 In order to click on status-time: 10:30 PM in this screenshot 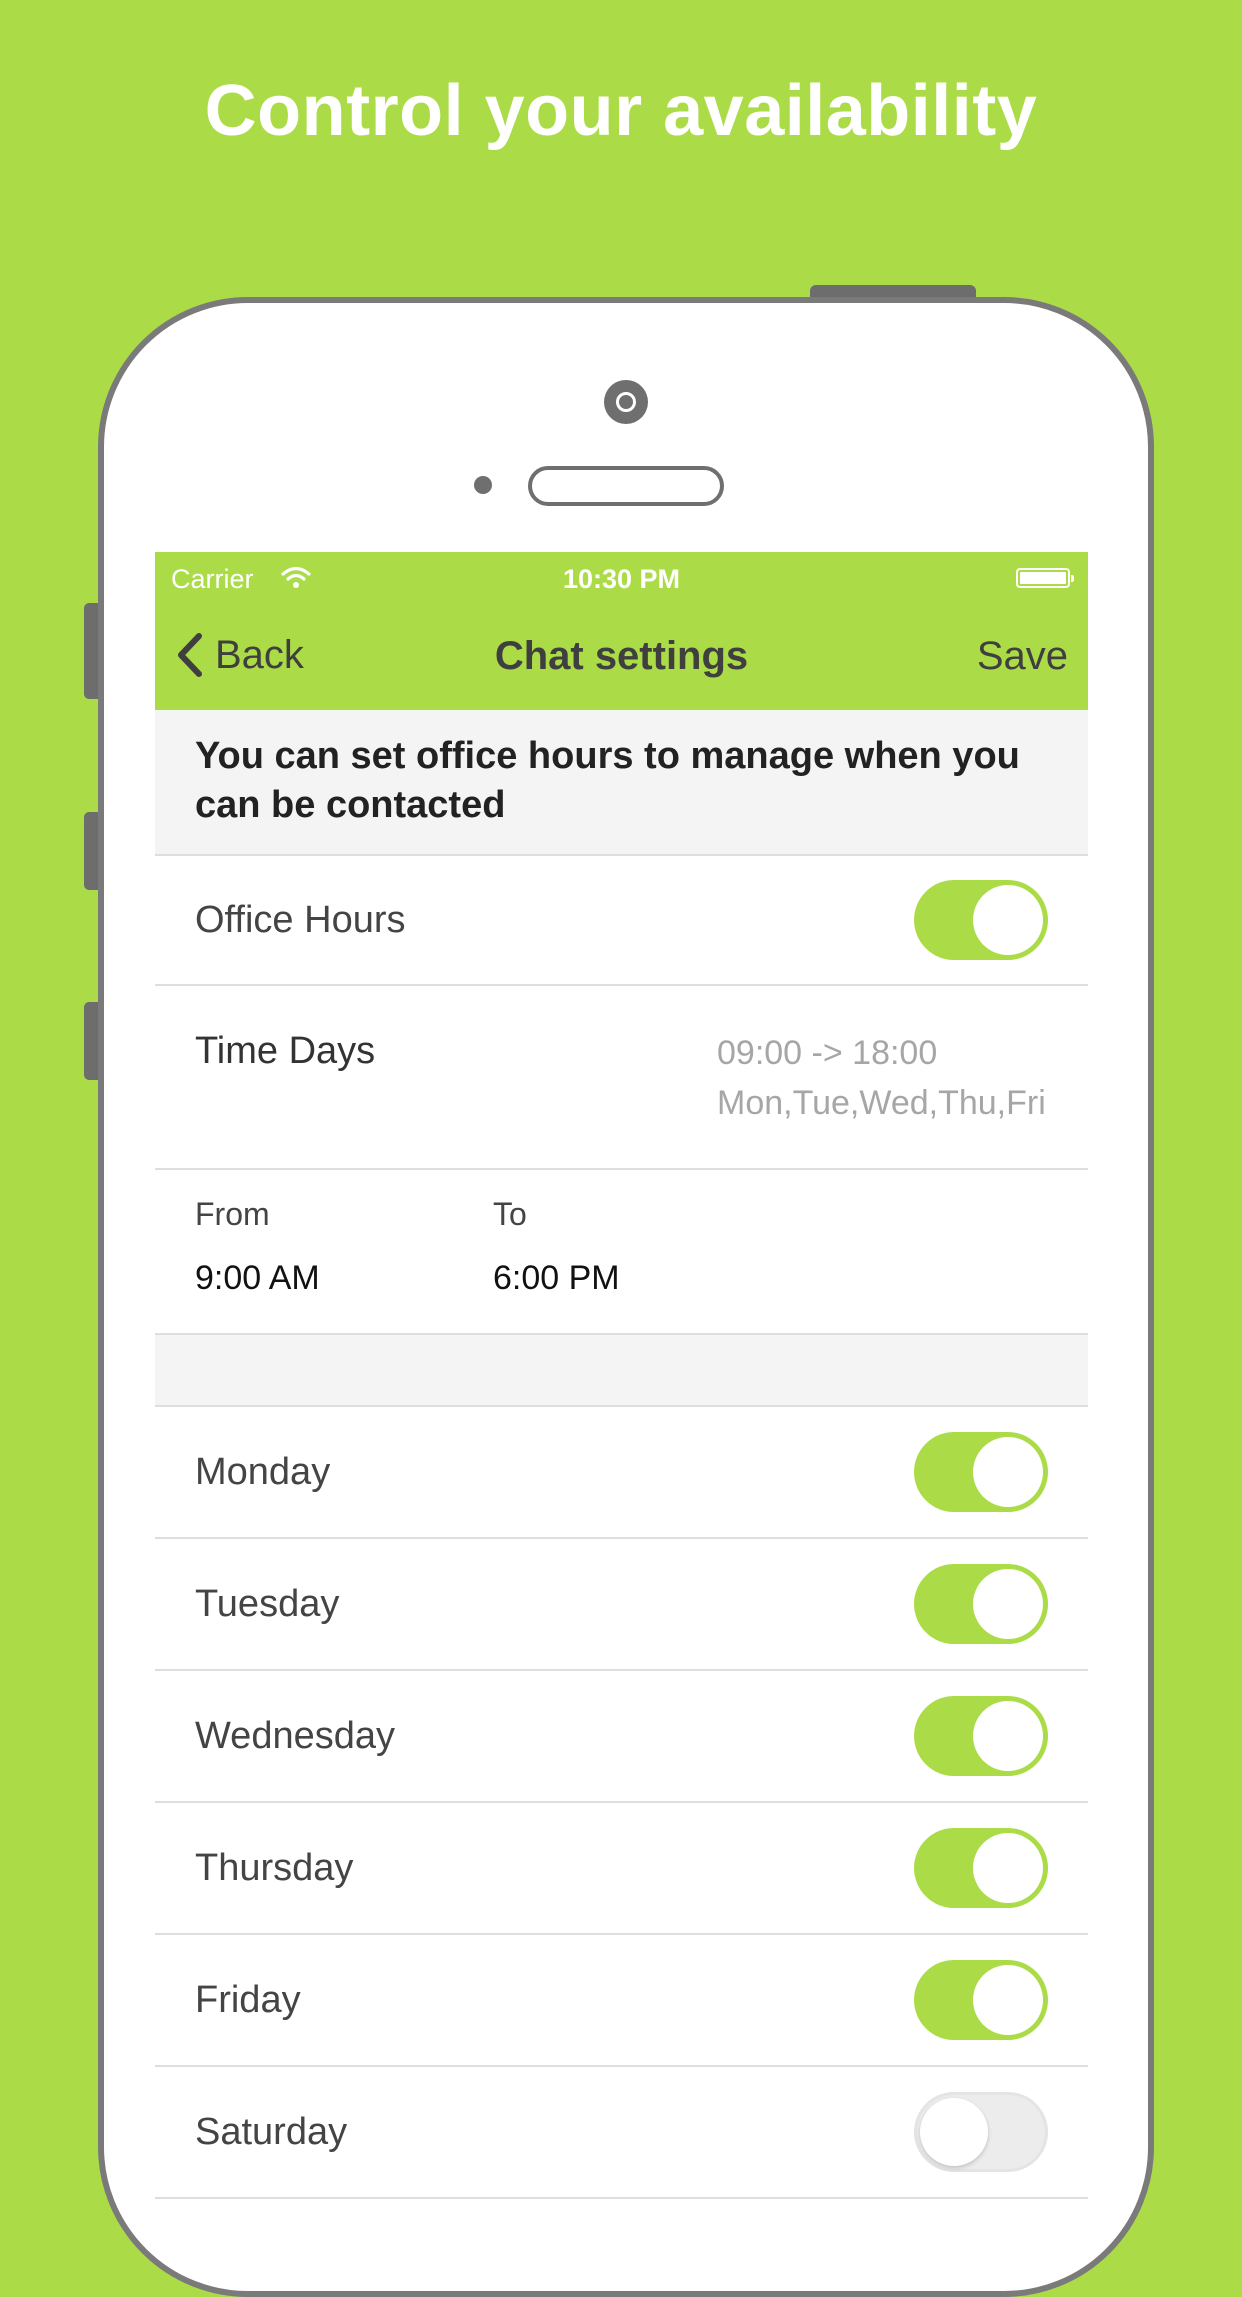, I will do `click(621, 579)`.